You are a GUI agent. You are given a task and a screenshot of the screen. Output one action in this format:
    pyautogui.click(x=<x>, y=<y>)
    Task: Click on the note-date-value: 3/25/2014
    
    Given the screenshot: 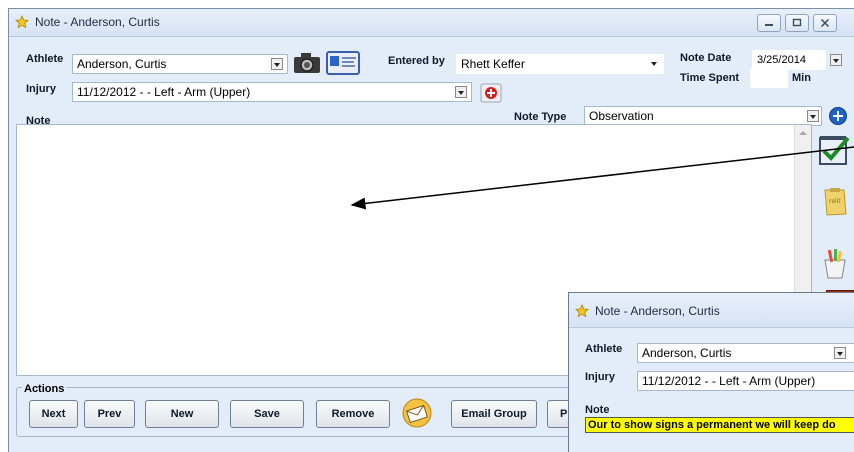 What is the action you would take?
    pyautogui.click(x=781, y=60)
    